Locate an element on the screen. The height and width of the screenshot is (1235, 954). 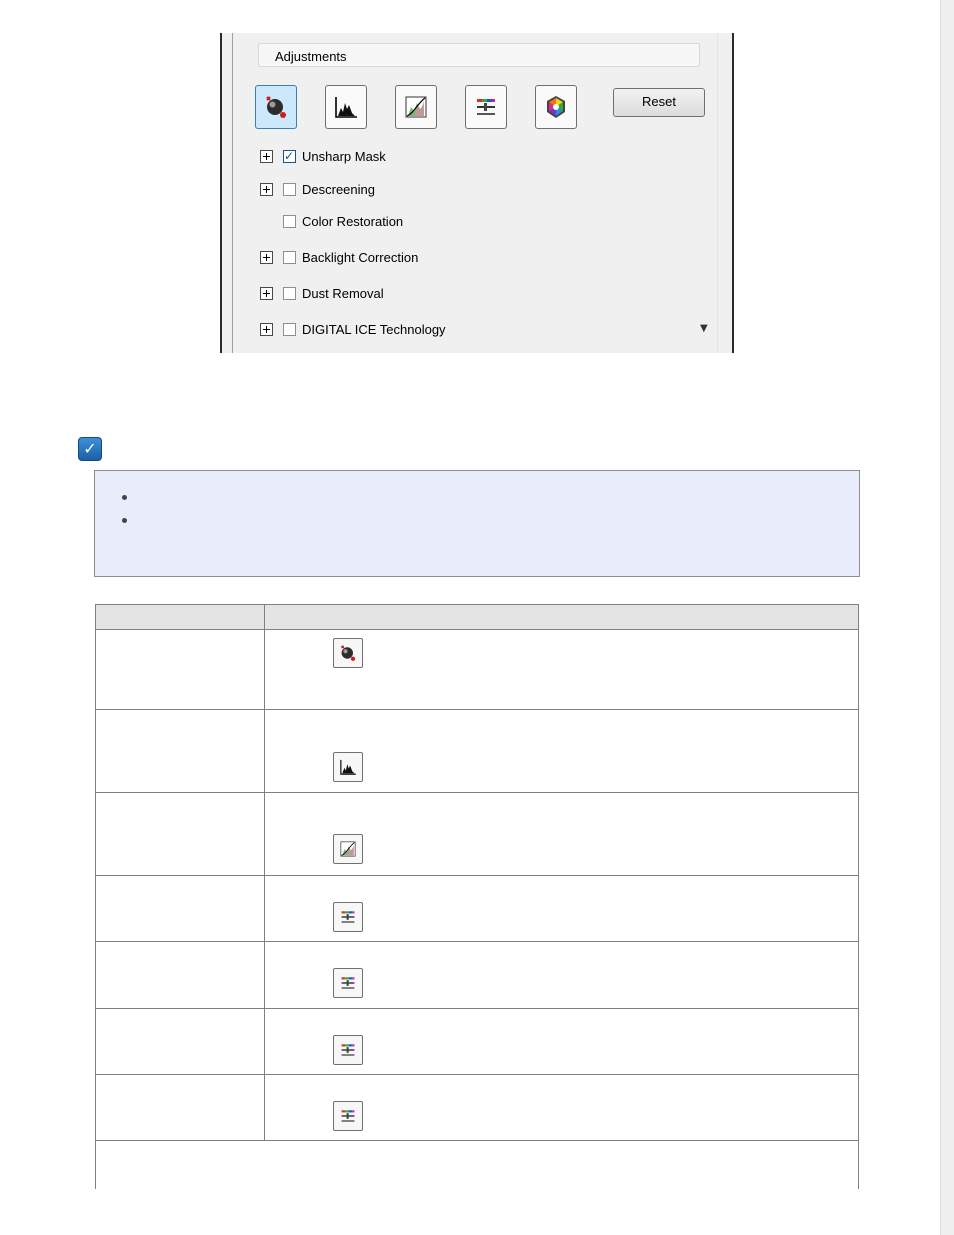
adjustments-header: Adjustments is located at coordinates (479, 55).